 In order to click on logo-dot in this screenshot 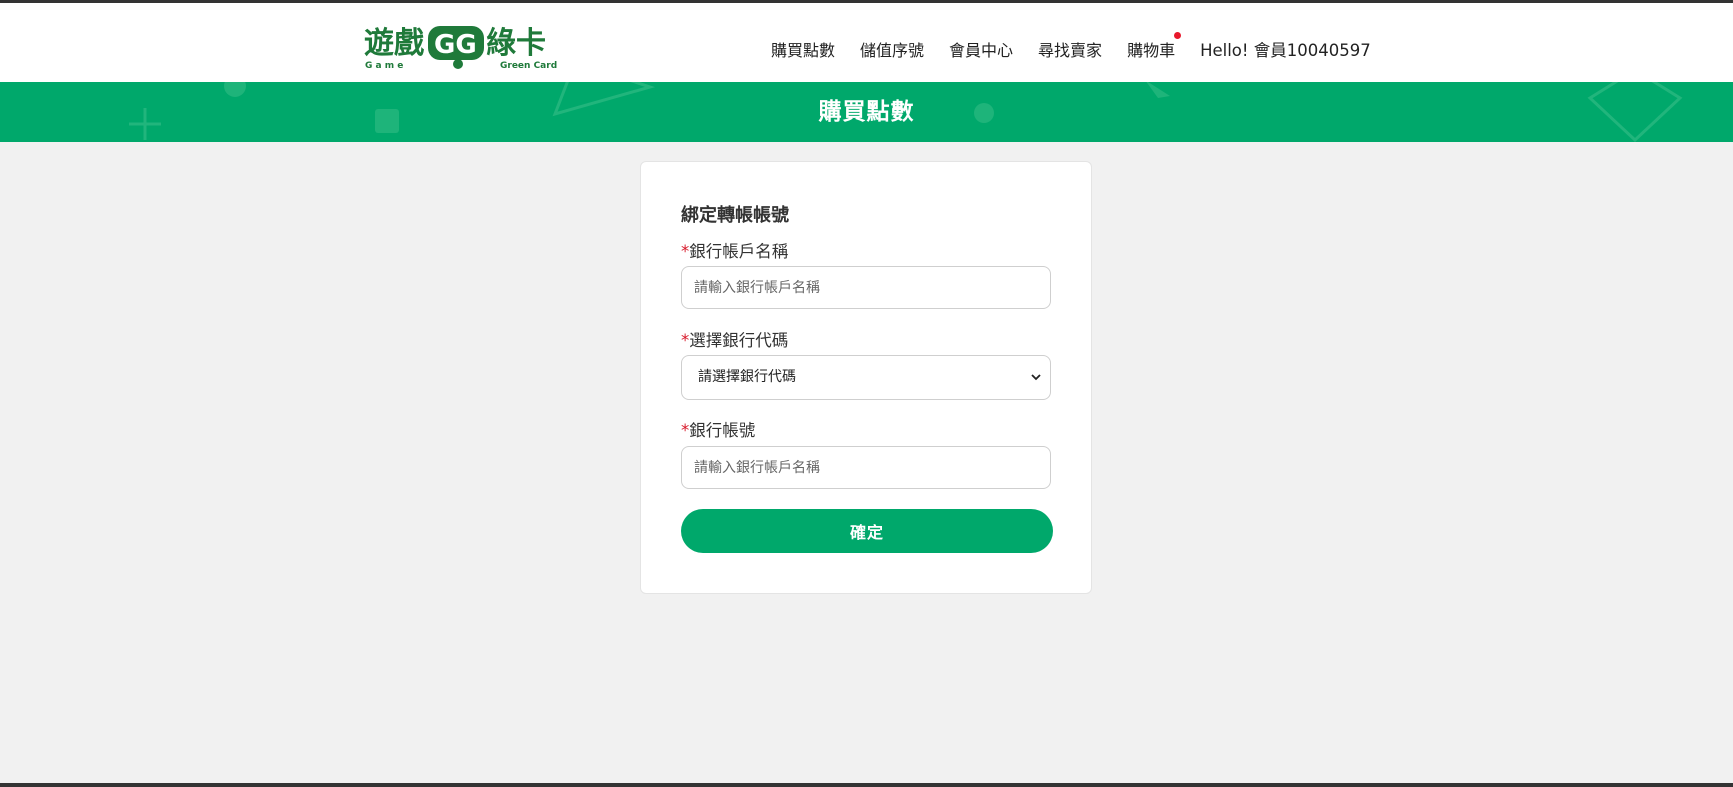, I will do `click(458, 64)`.